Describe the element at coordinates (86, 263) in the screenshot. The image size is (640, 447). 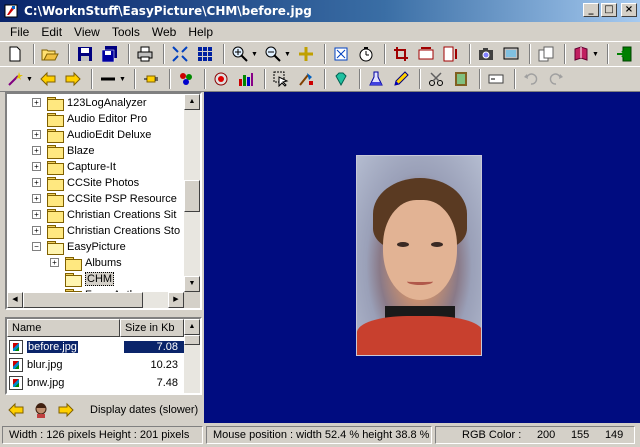
I see `tree-item: + Albums` at that location.